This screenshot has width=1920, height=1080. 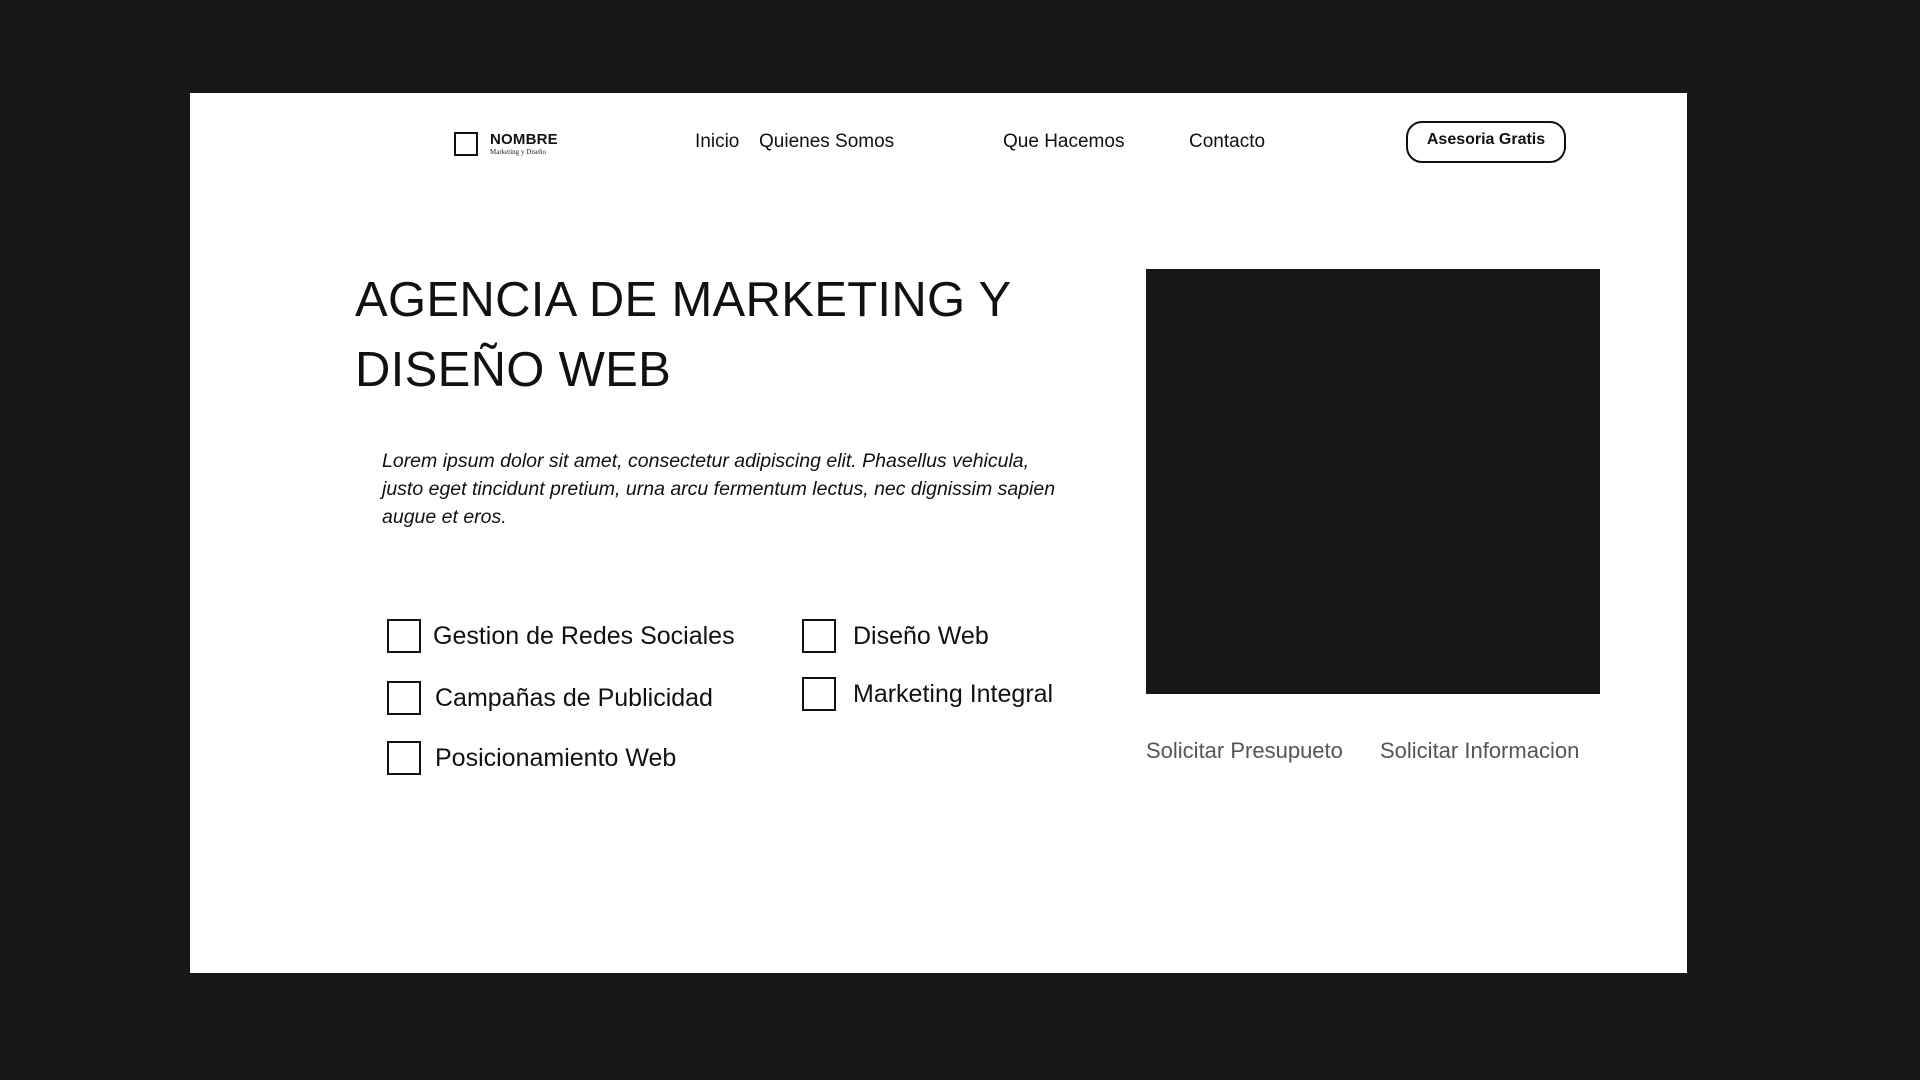 I want to click on logo-tagline: Marketing y Diseño, so click(x=518, y=152).